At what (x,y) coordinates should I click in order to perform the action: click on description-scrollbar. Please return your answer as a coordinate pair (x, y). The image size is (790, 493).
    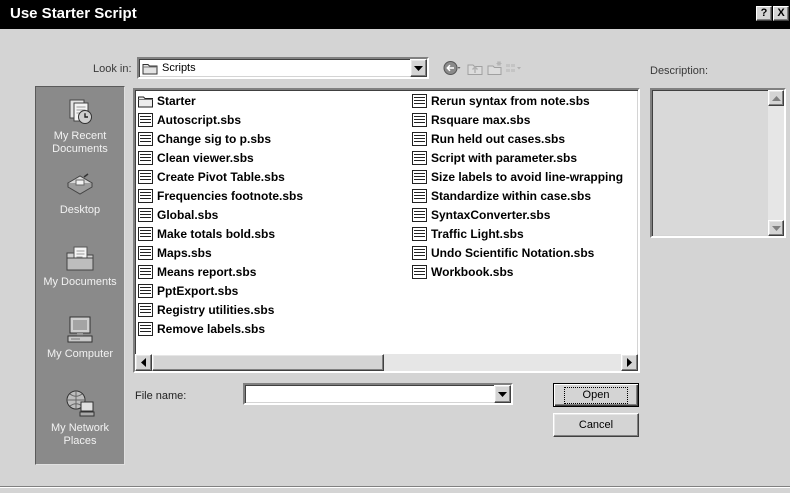
    Looking at the image, I should click on (776, 163).